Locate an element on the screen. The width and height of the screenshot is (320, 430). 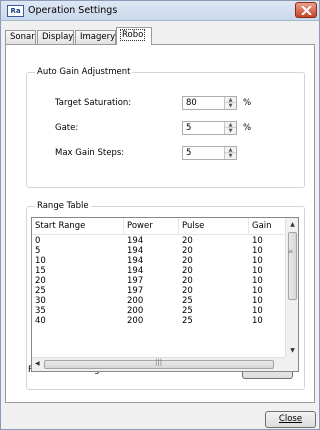
close-window-button is located at coordinates (306, 10).